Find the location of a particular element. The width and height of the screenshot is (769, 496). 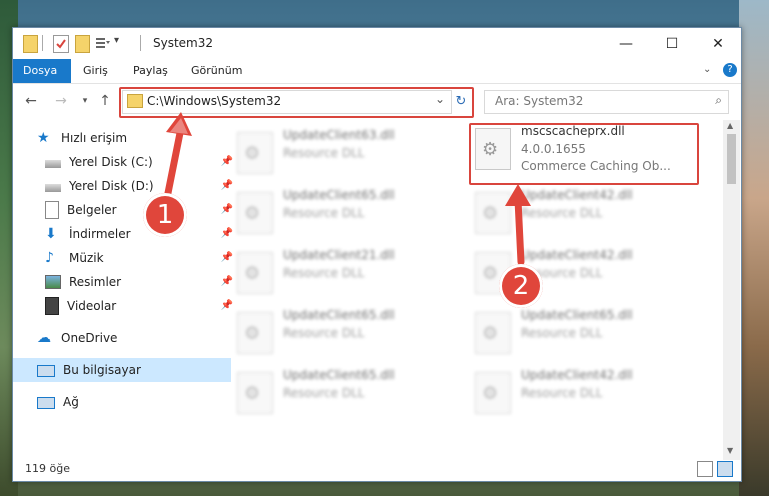

callout-number-1: 1 is located at coordinates (165, 215).